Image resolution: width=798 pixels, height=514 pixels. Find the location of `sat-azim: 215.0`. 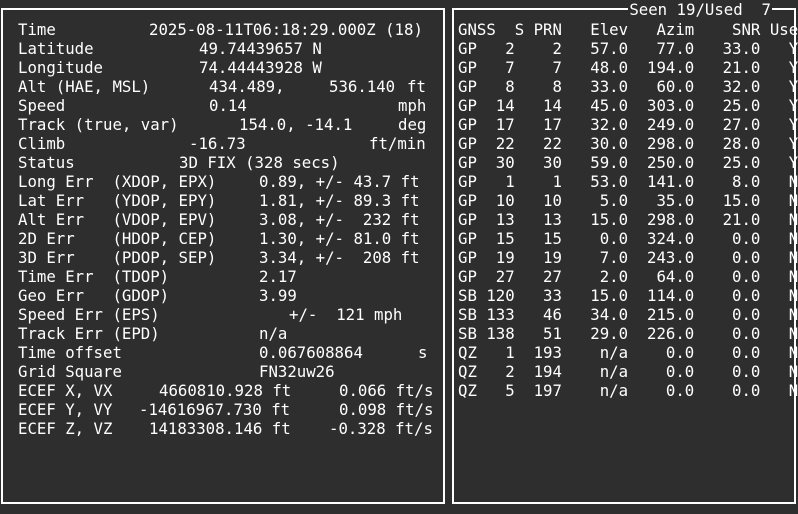

sat-azim: 215.0 is located at coordinates (671, 314).